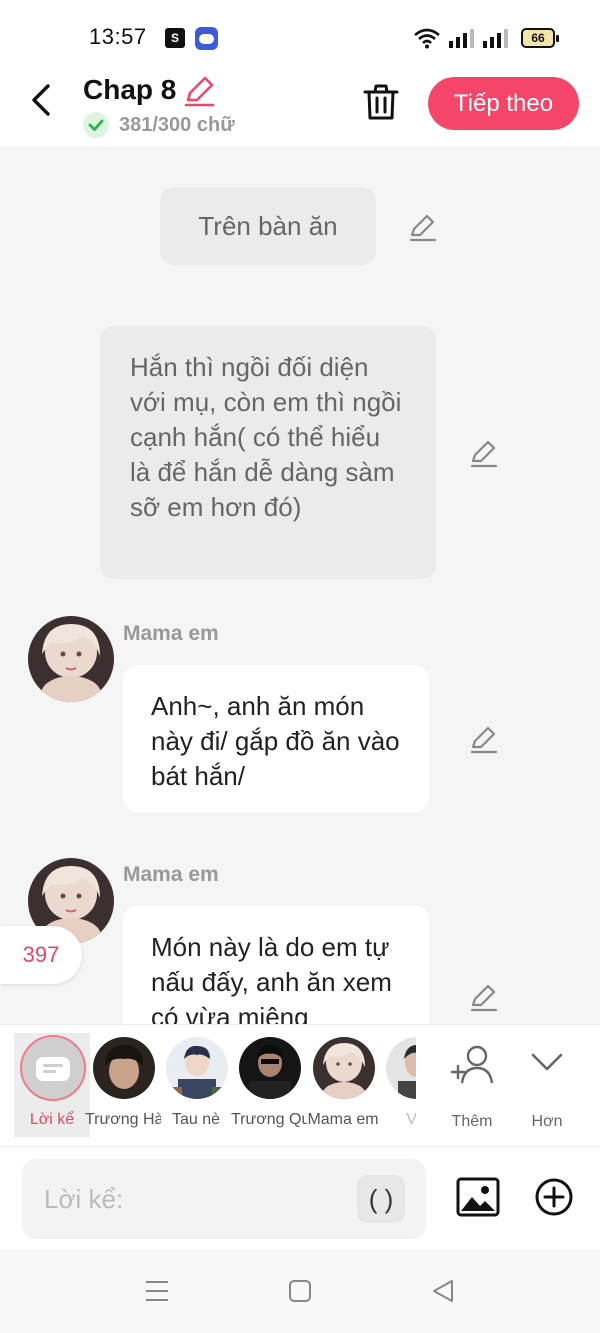 The height and width of the screenshot is (1333, 600). I want to click on avatar-portrait-icon, so click(71, 659).